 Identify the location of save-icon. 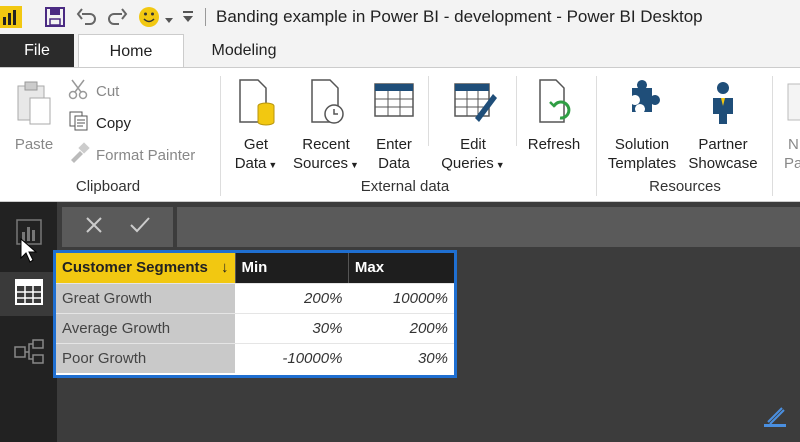
(55, 19).